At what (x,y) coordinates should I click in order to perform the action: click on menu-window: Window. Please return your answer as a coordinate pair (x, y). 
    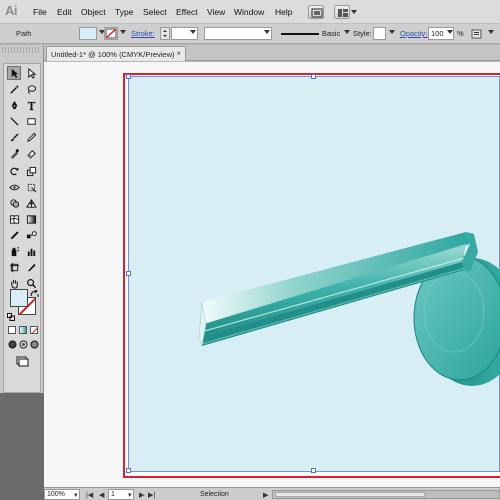
    Looking at the image, I should click on (249, 12).